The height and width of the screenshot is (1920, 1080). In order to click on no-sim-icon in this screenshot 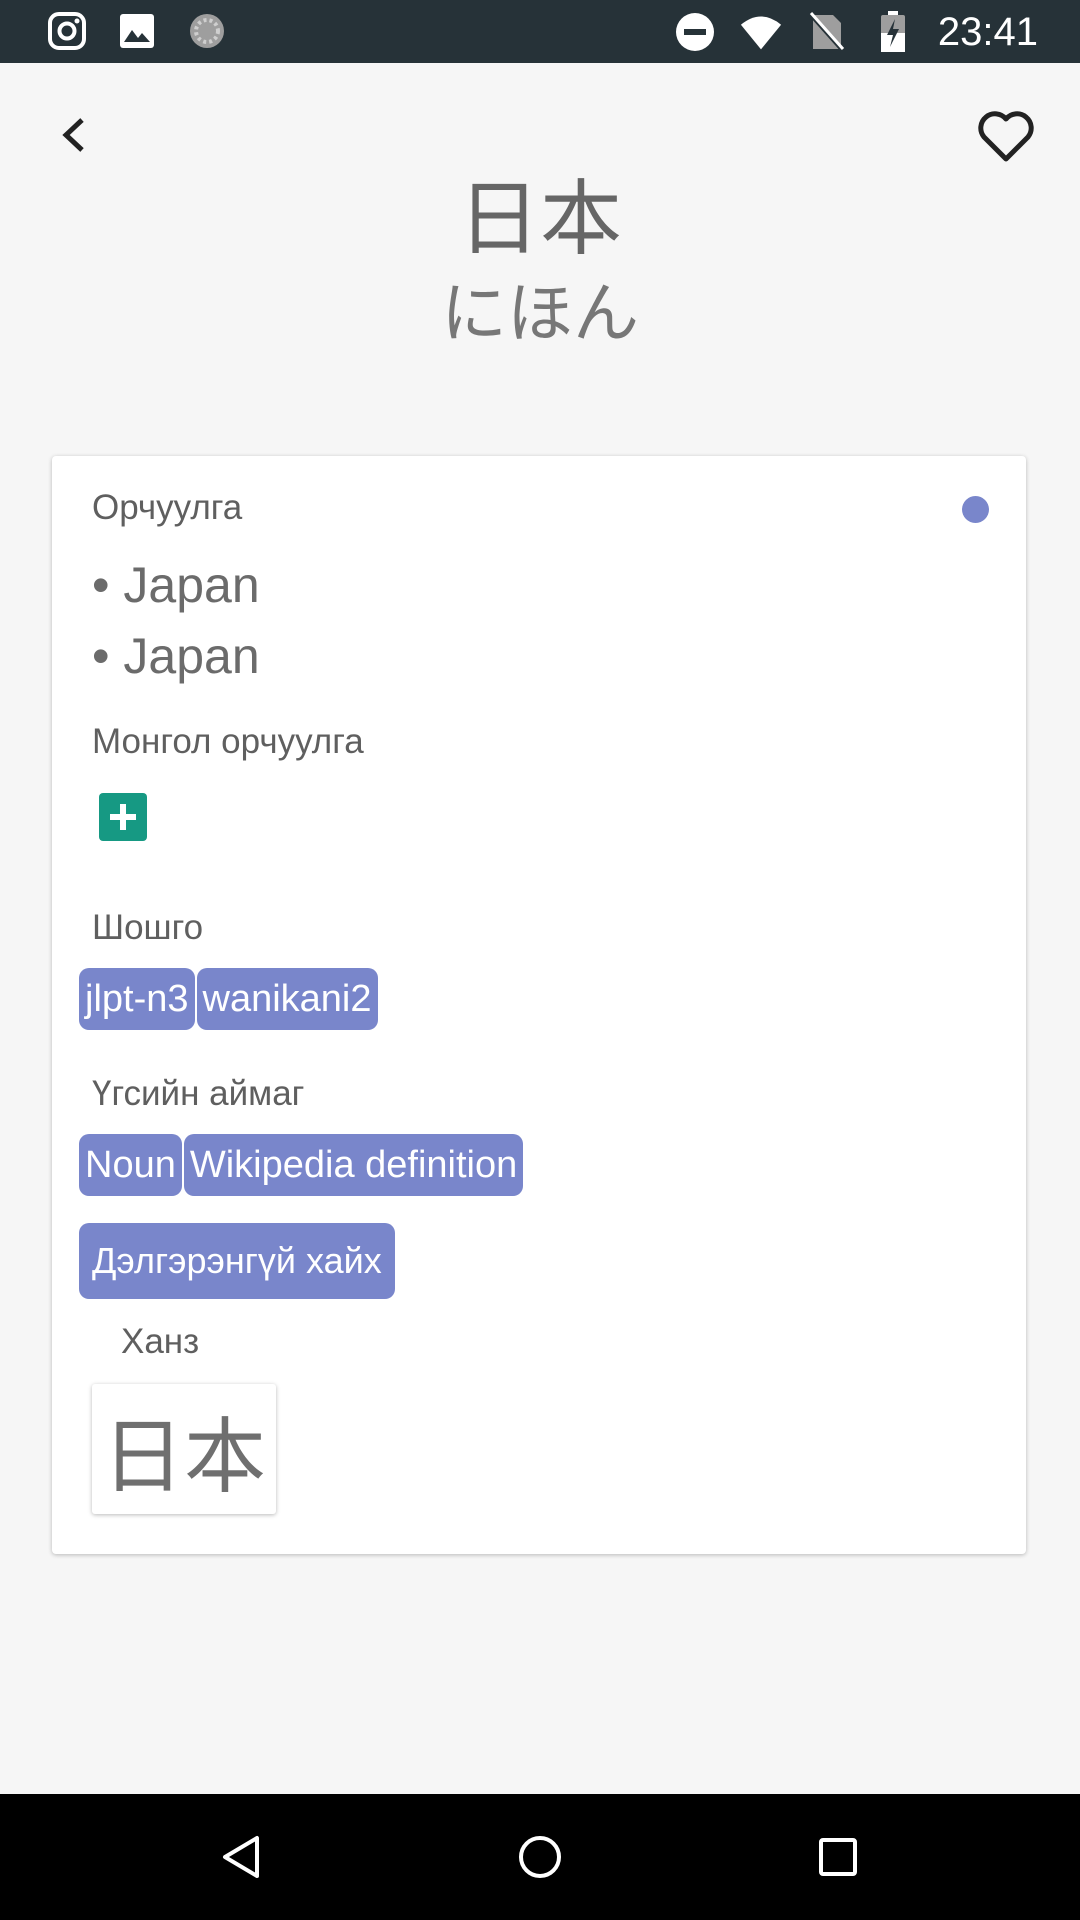, I will do `click(827, 32)`.